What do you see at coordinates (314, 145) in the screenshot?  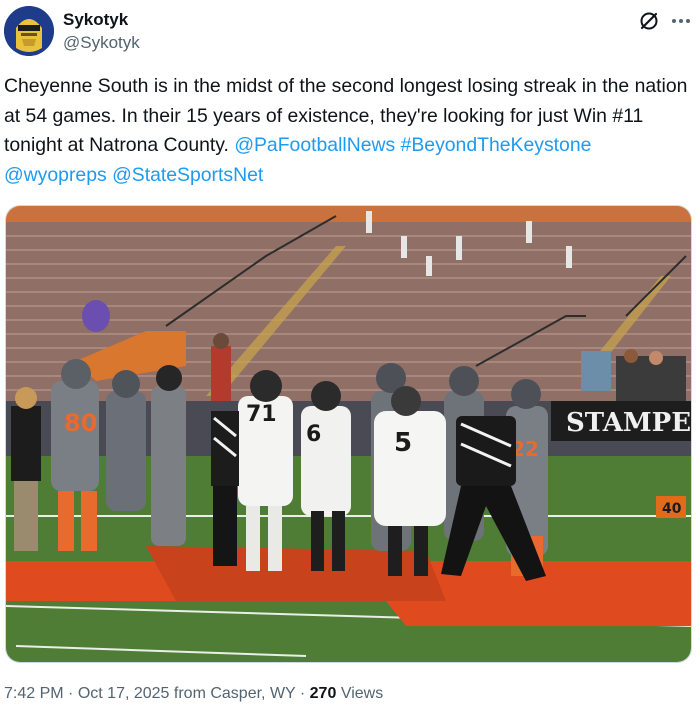 I see `mention-pafootballnews: @PaFootballNews` at bounding box center [314, 145].